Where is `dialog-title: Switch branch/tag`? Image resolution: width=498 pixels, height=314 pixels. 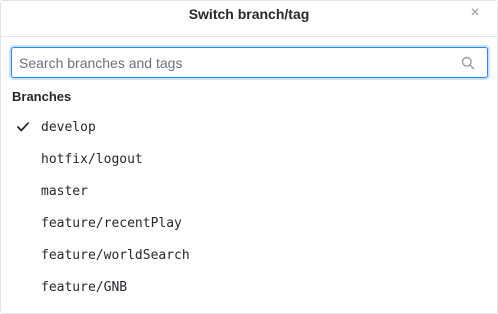 dialog-title: Switch branch/tag is located at coordinates (249, 14).